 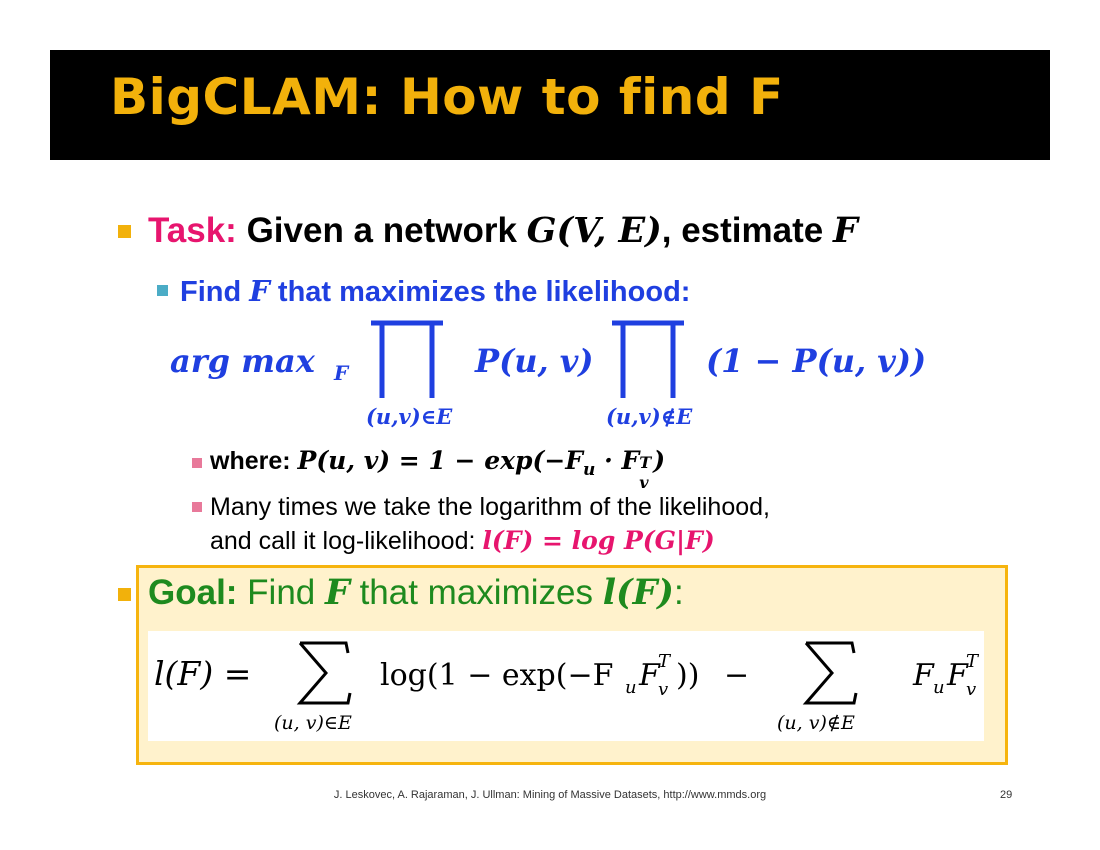 I want to click on task-text-after: , estimate, so click(x=747, y=230).